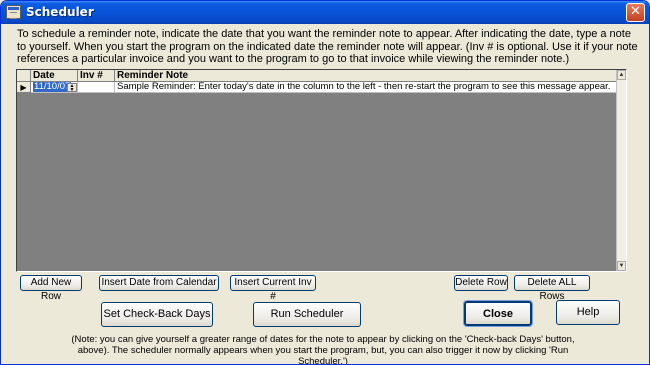 The height and width of the screenshot is (365, 650). Describe the element at coordinates (481, 283) in the screenshot. I see `delete-row-button: Delete Row` at that location.